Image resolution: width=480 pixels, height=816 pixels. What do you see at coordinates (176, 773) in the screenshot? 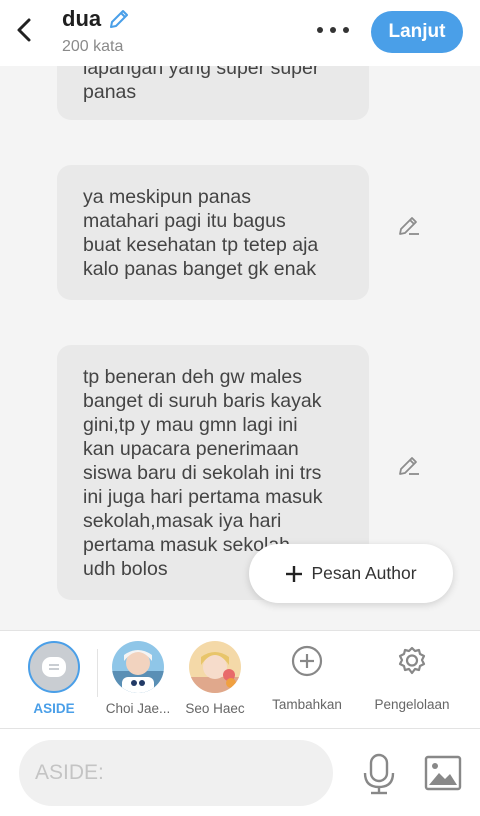
I see `message-input` at bounding box center [176, 773].